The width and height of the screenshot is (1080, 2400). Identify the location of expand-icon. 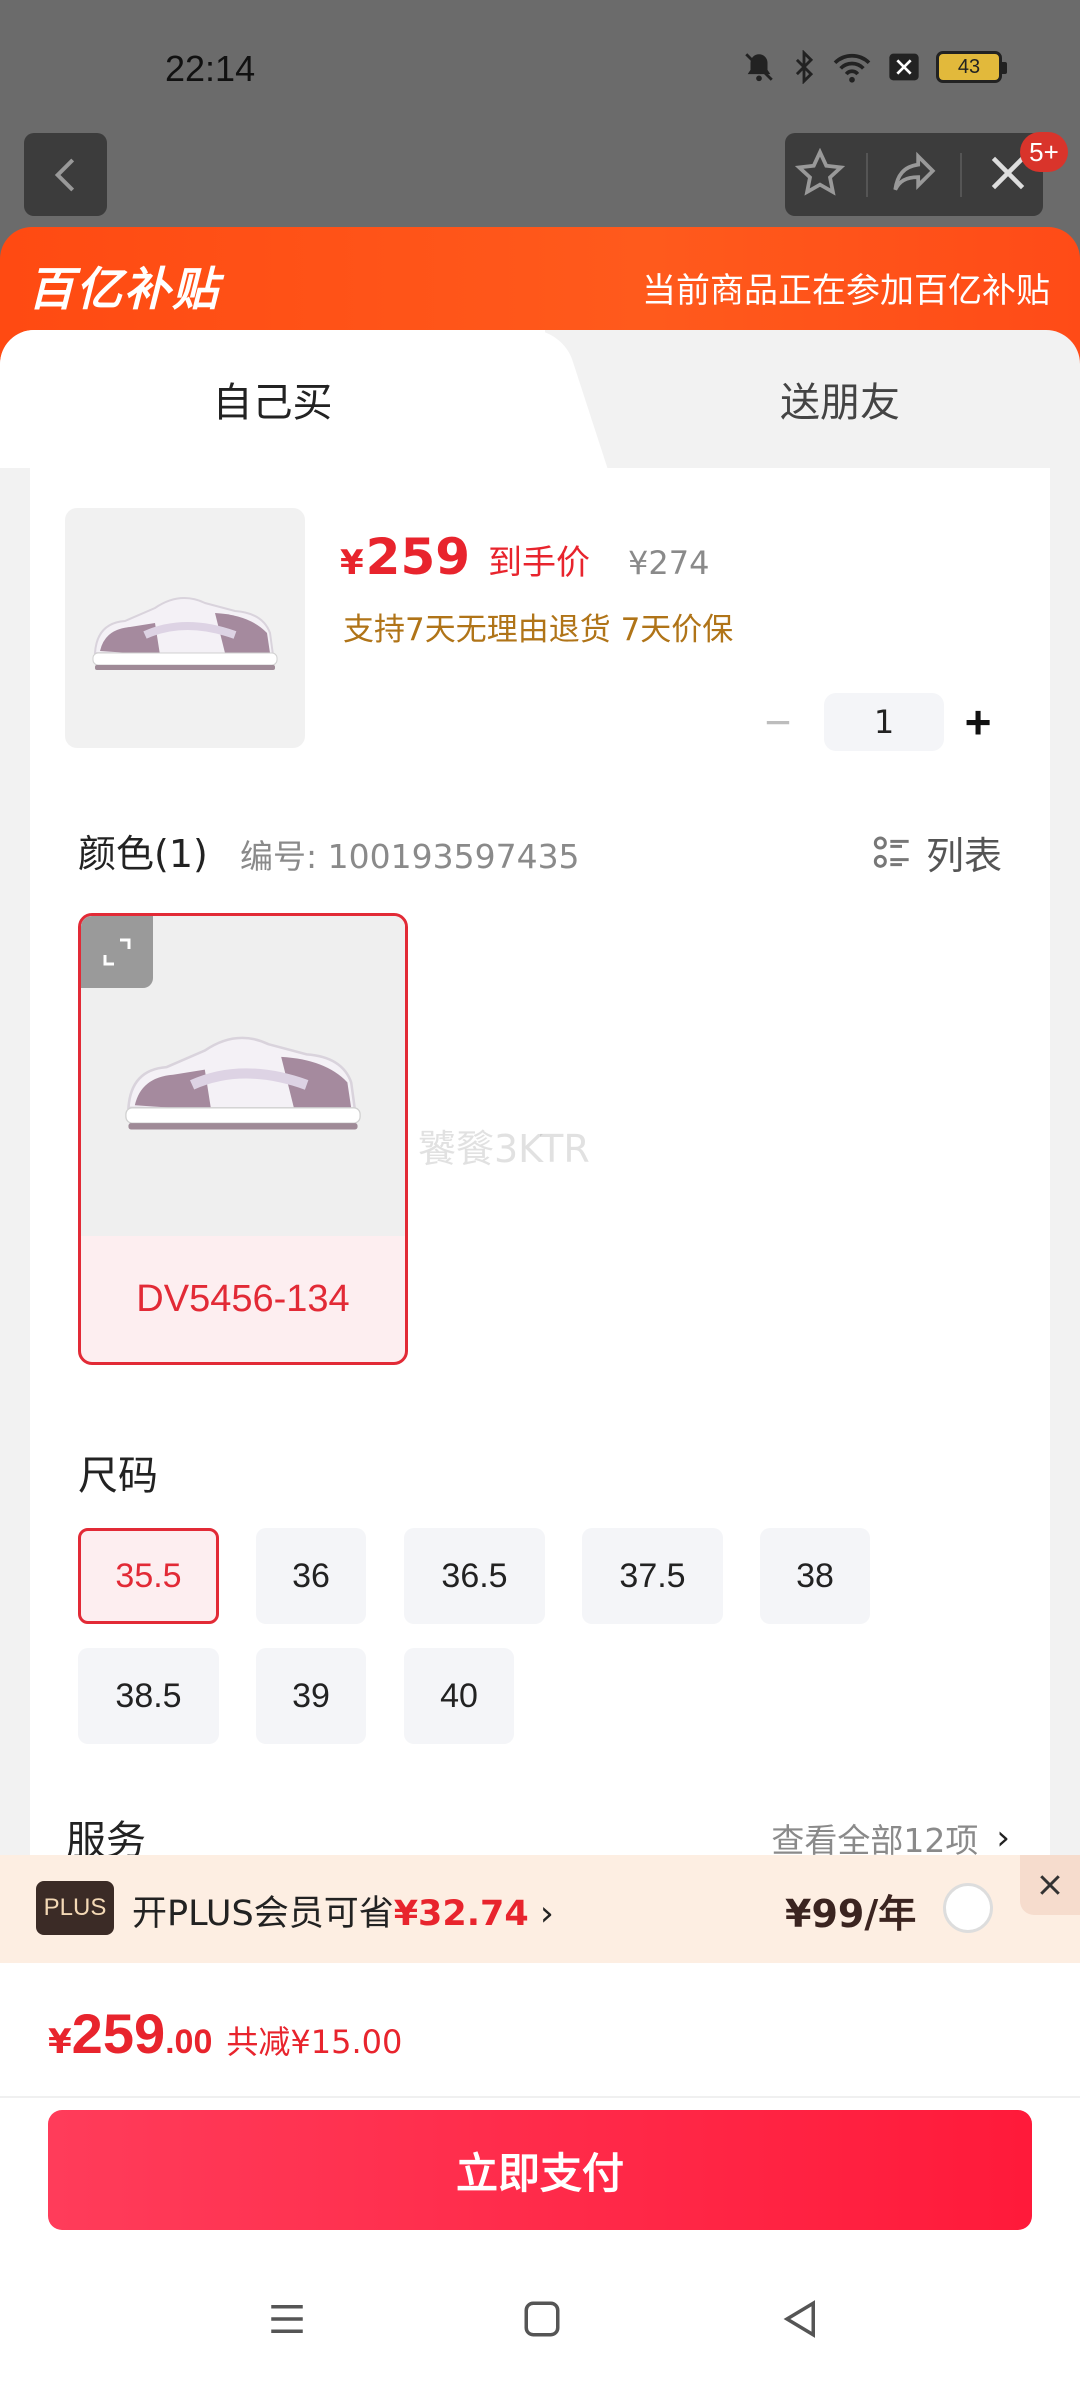
(117, 952).